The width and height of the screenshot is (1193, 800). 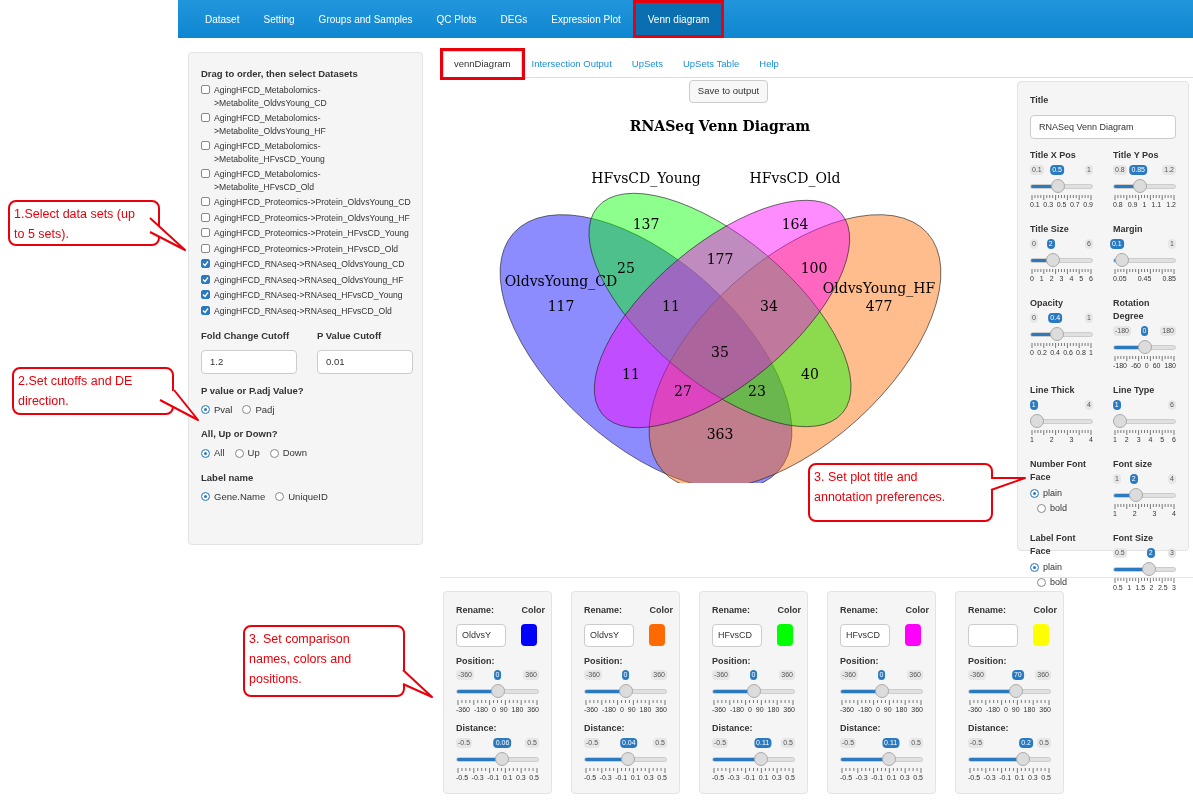 What do you see at coordinates (678, 19) in the screenshot?
I see `nav-tab: Venn diagram` at bounding box center [678, 19].